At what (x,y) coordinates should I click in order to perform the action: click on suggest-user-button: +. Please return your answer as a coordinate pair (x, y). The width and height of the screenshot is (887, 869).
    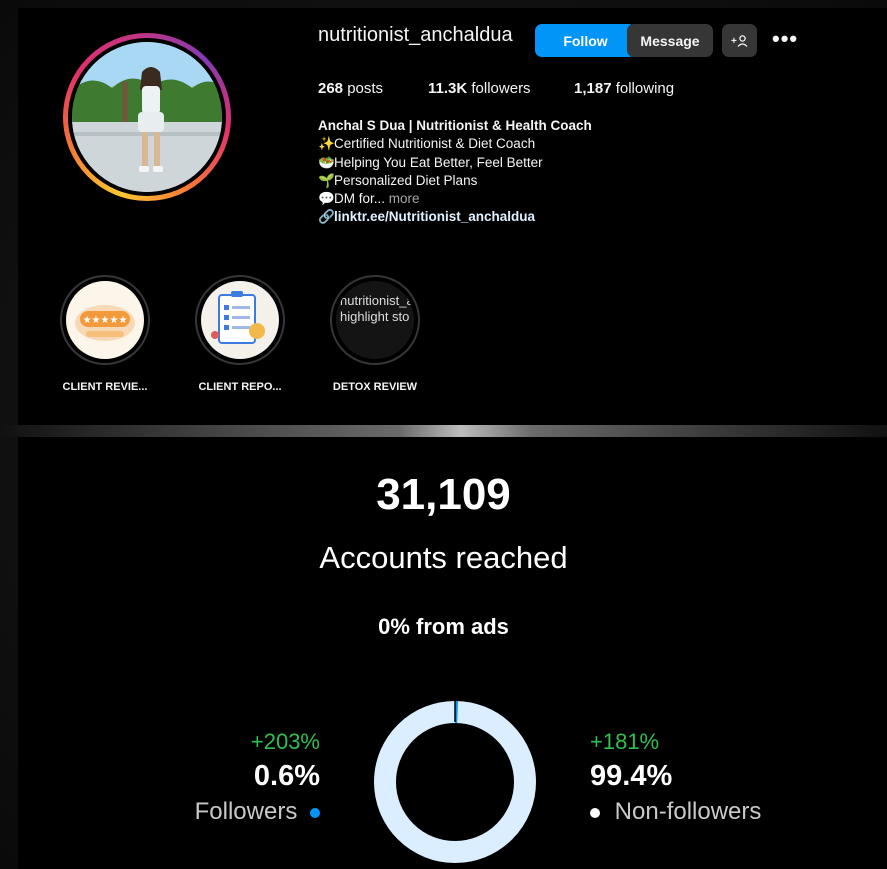
    Looking at the image, I should click on (739, 40).